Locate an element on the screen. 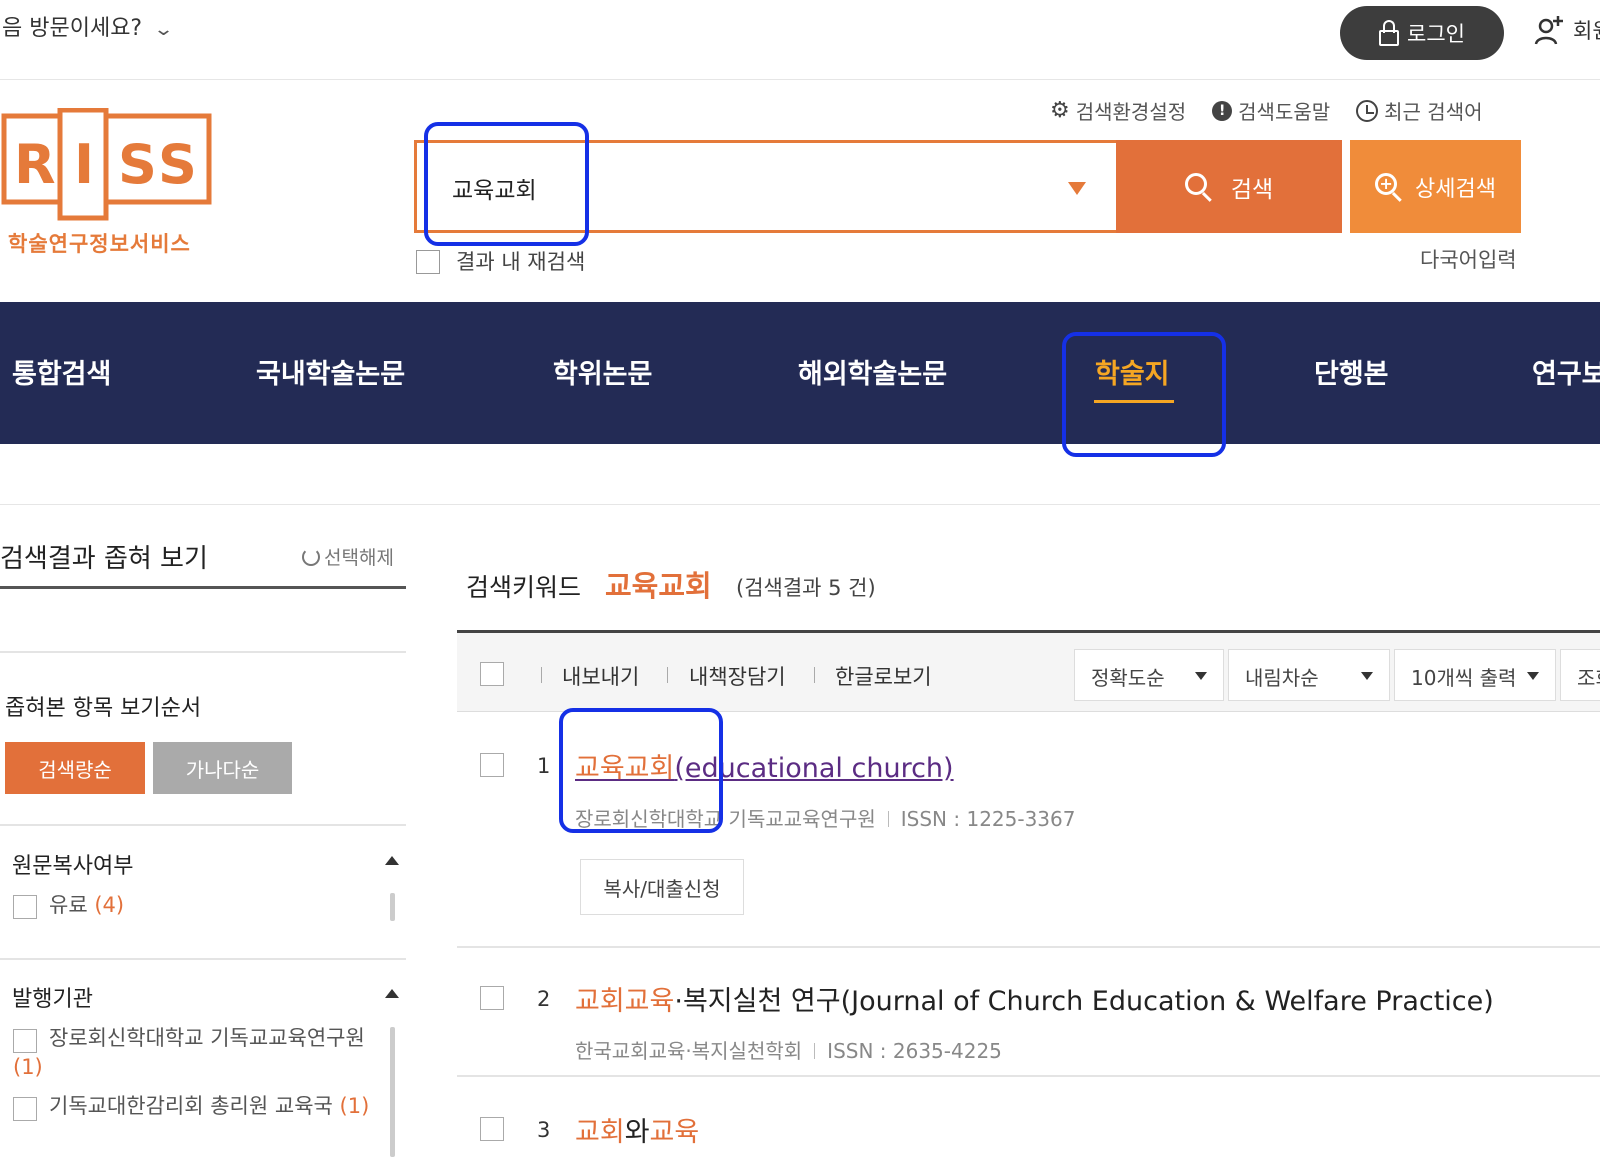 The height and width of the screenshot is (1157, 1600). clock-icon is located at coordinates (1367, 110).